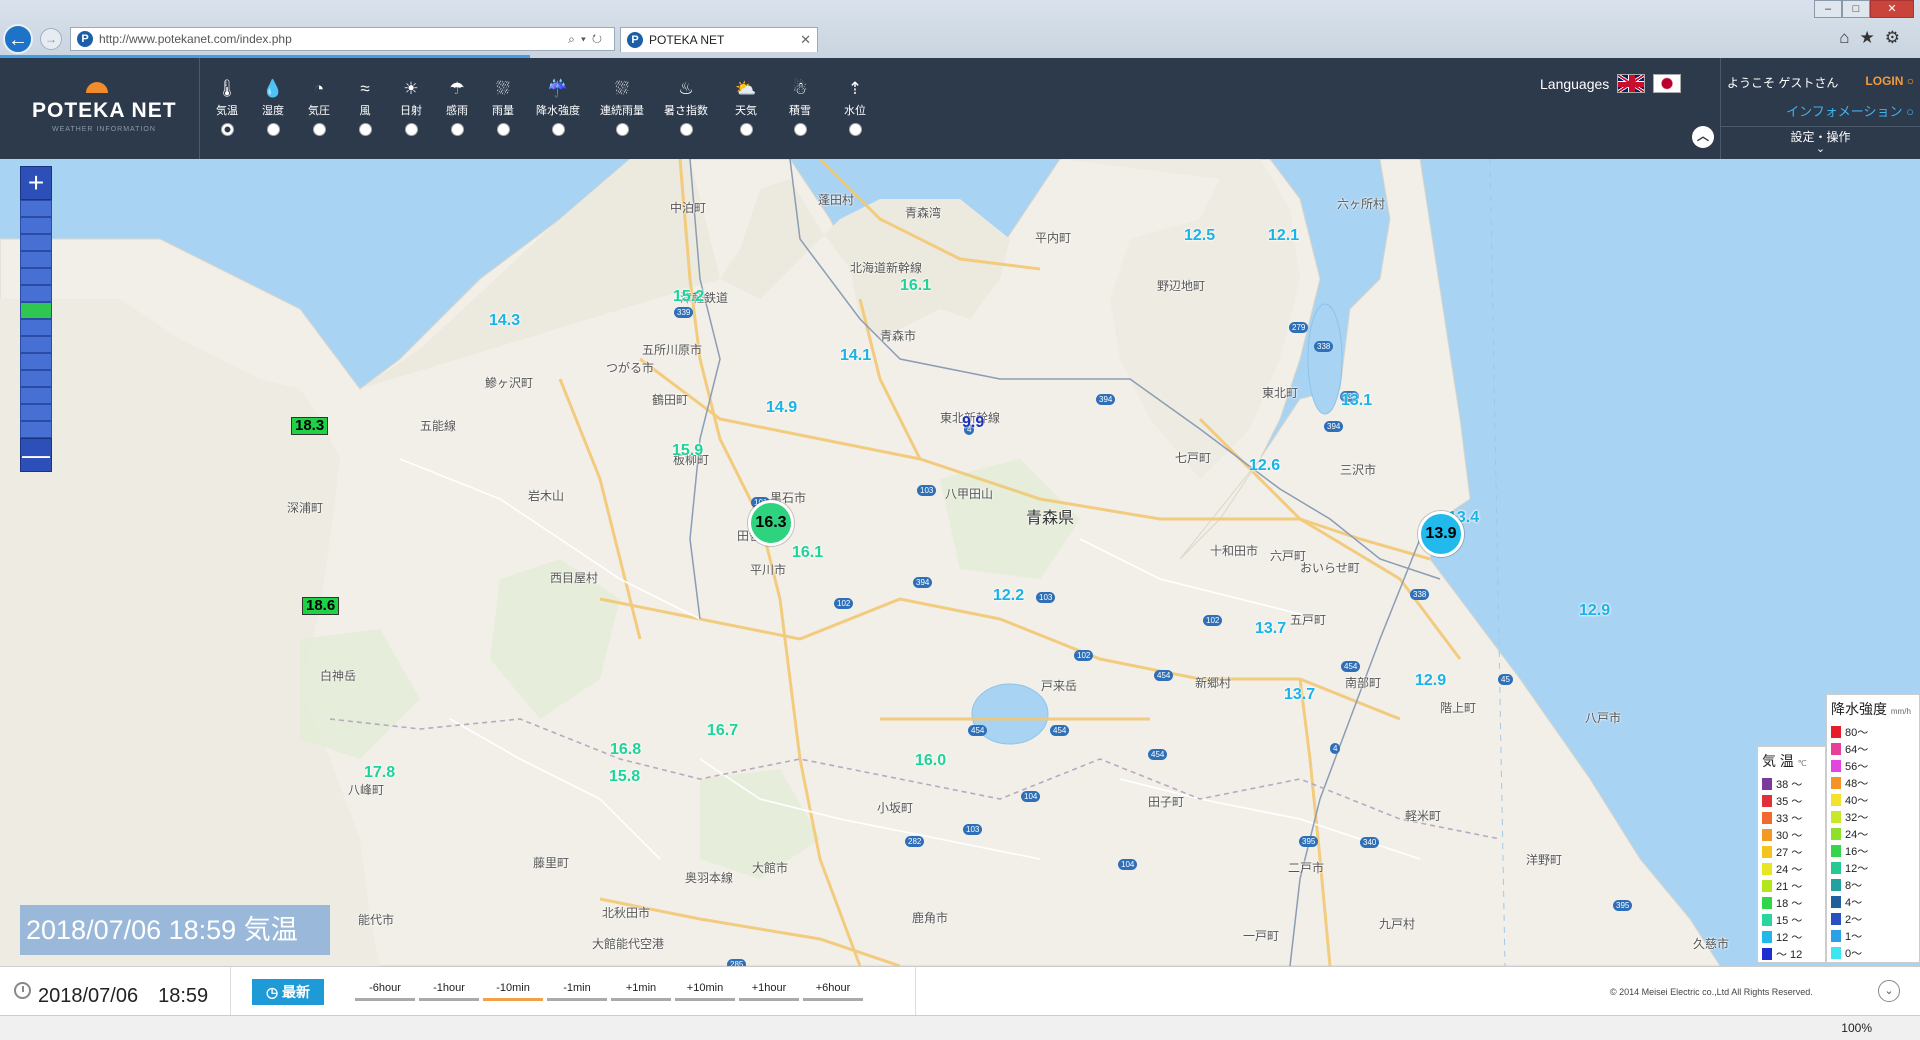  I want to click on favorites-star-icon: ★, so click(1872, 37).